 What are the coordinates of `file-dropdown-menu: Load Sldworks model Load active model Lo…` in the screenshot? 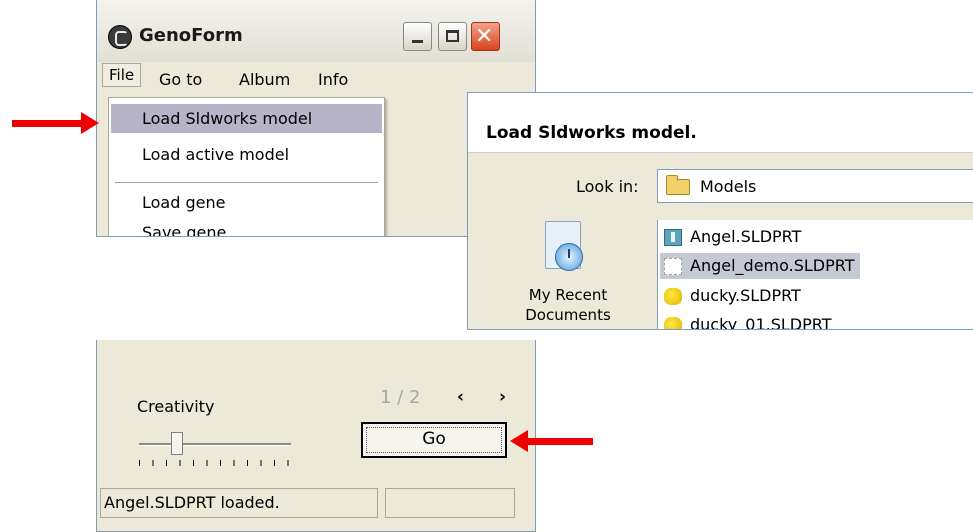 It's located at (246, 166).